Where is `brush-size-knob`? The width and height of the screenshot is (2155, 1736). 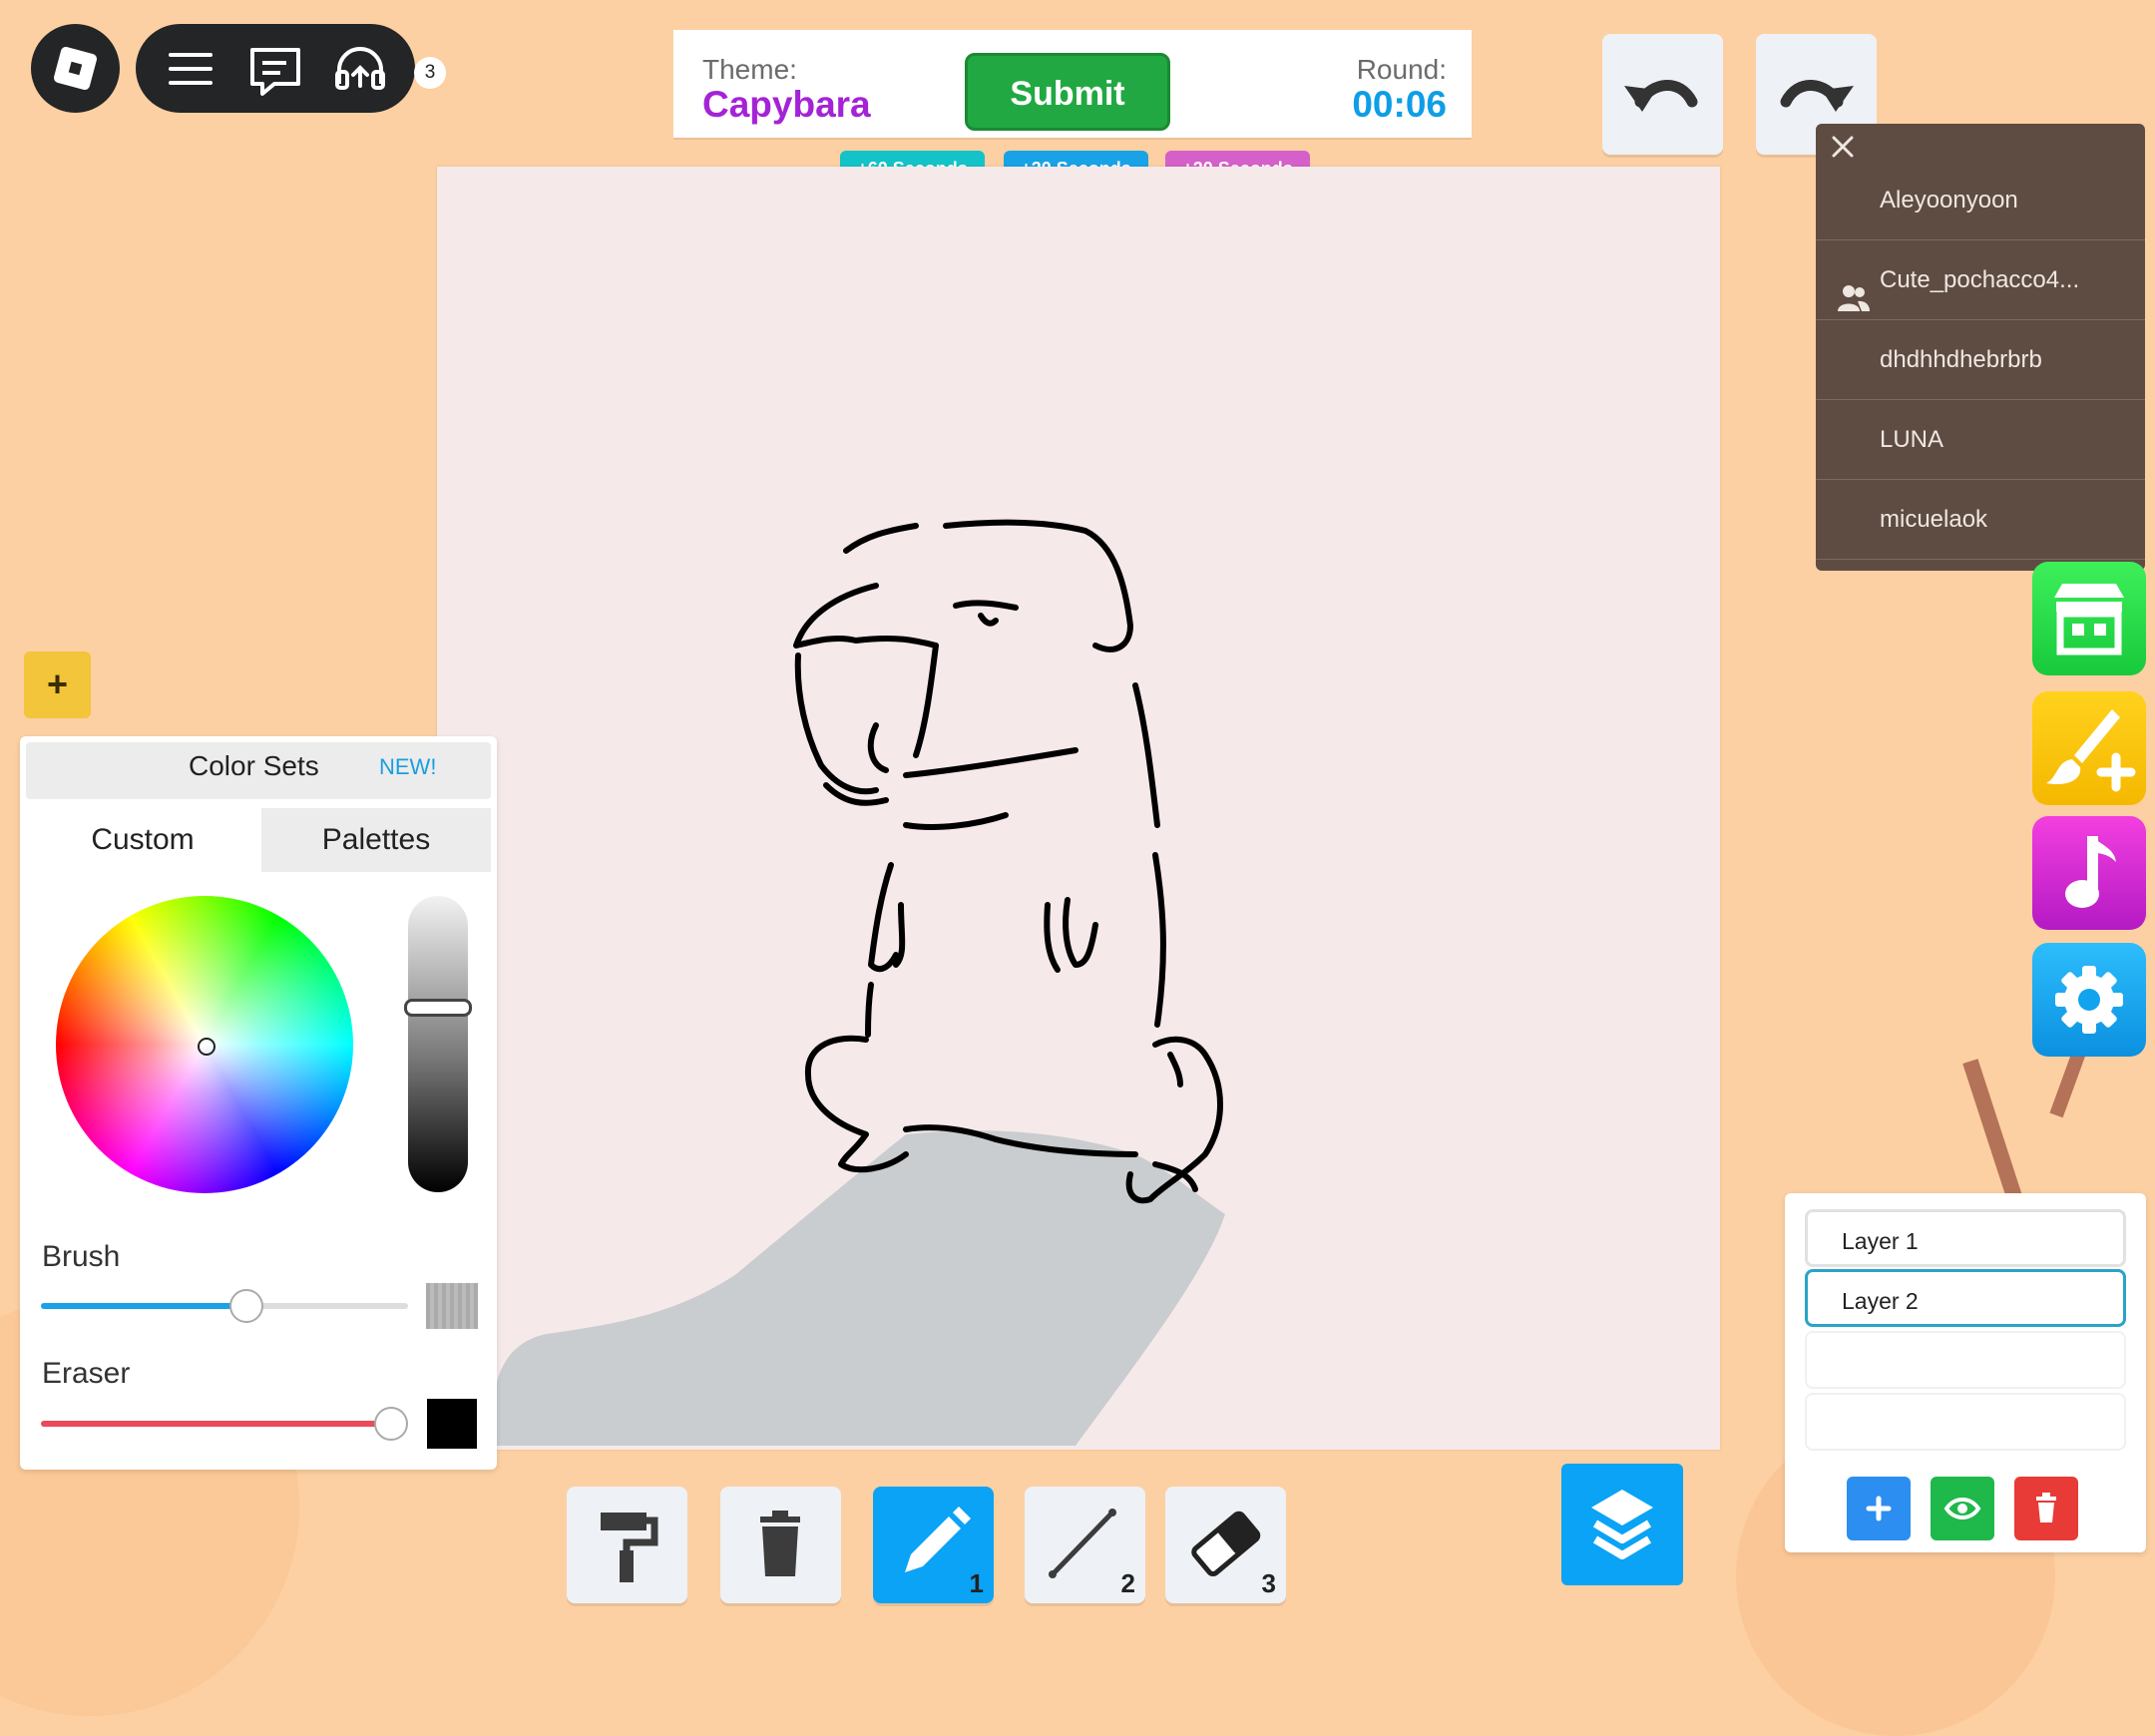 brush-size-knob is located at coordinates (246, 1306).